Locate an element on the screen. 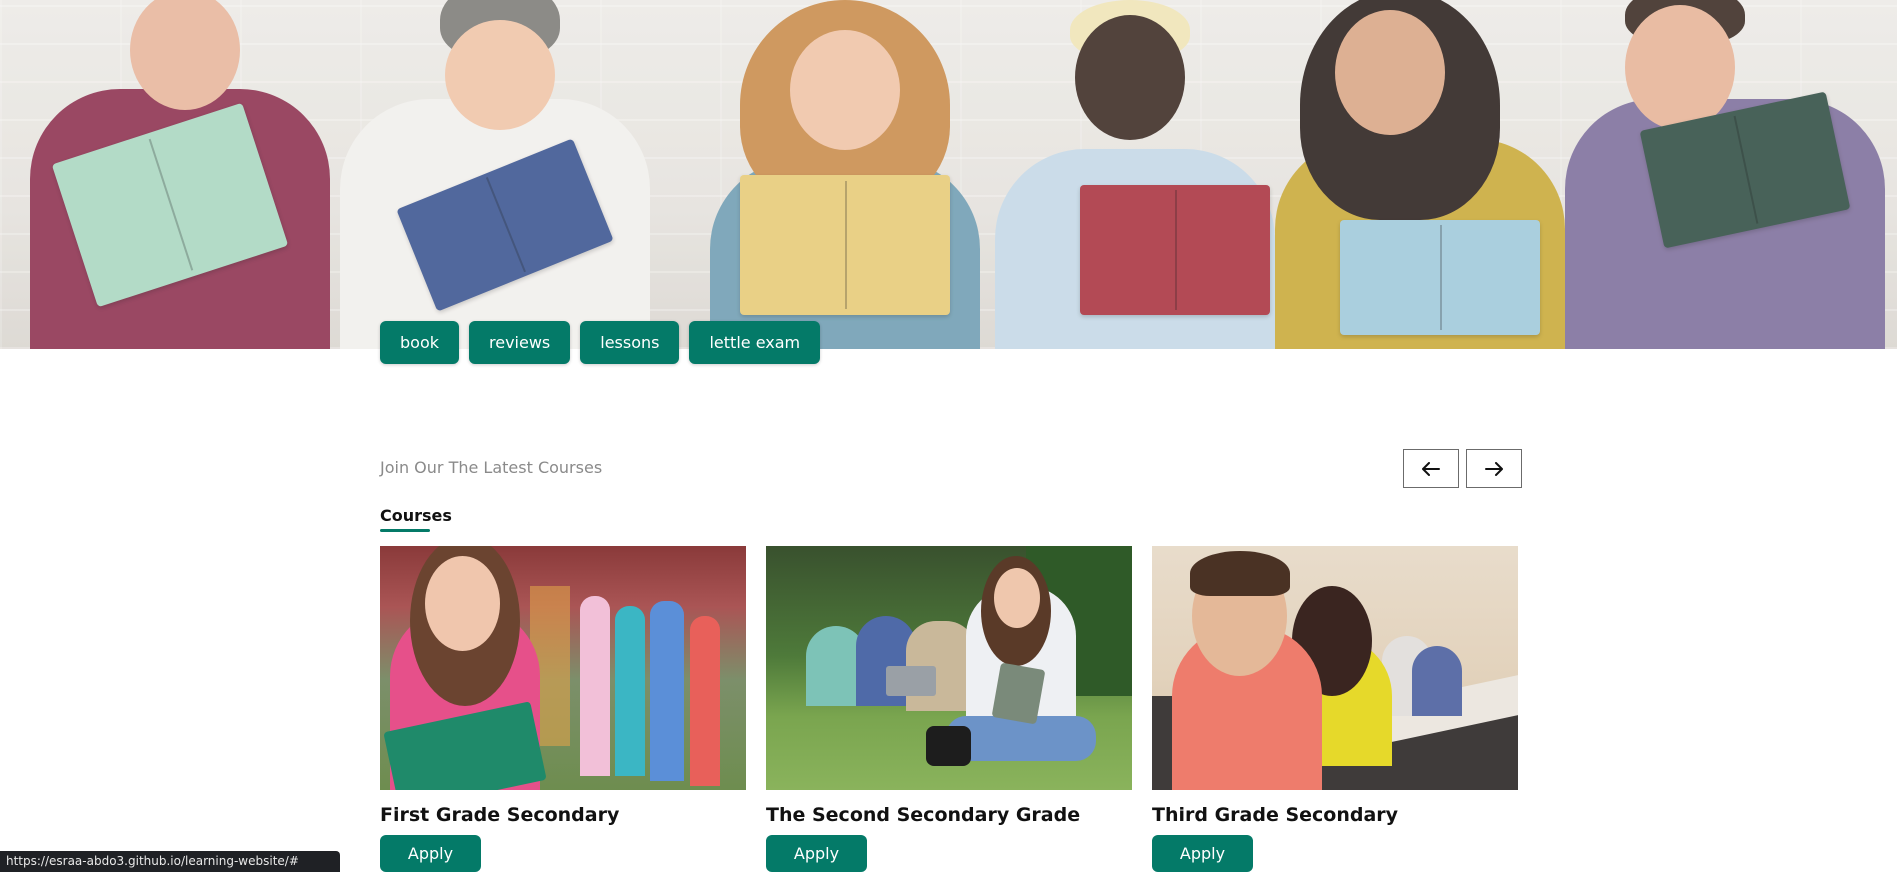 The width and height of the screenshot is (1897, 872). course-card: First Grade Secondary Apply is located at coordinates (563, 709).